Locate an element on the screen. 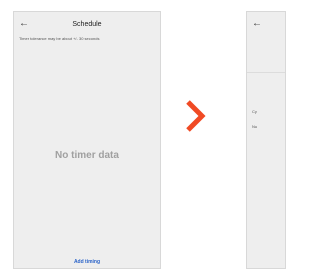 The width and height of the screenshot is (320, 274). page-title: Schedule is located at coordinates (87, 24).